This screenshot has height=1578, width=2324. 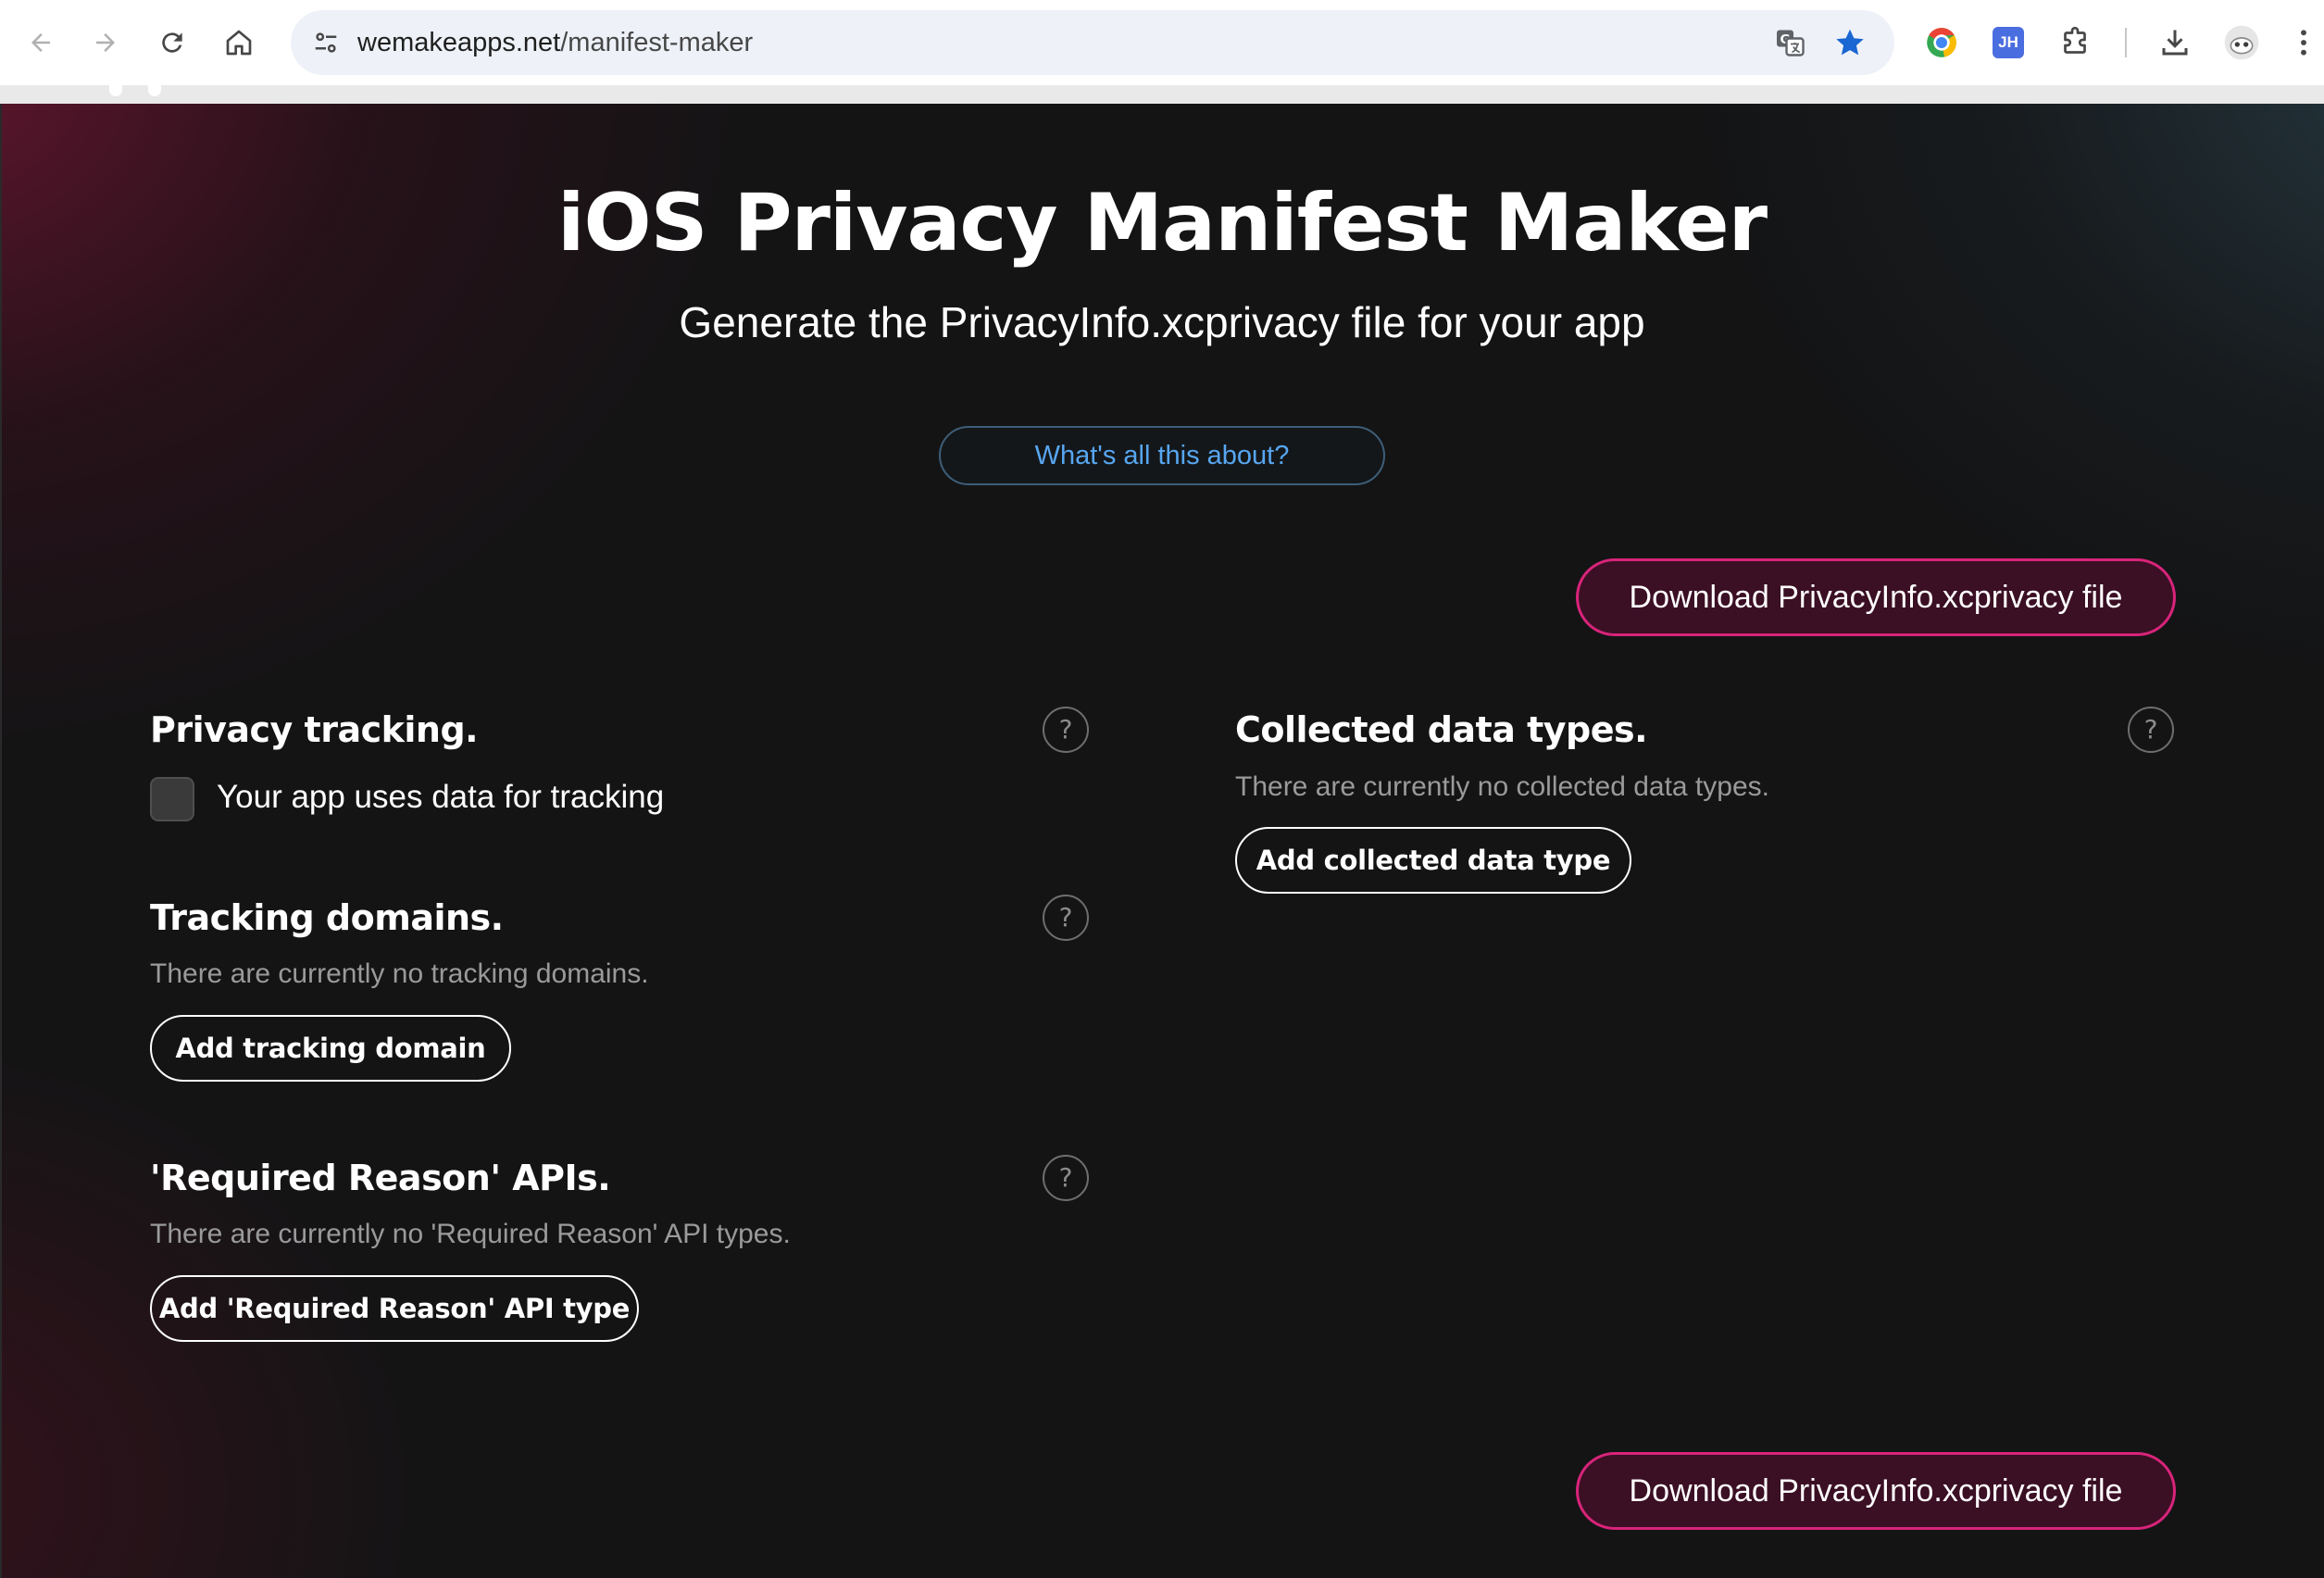 I want to click on required-reason-apis-title: 'Required Reason' APIs., so click(x=380, y=1178).